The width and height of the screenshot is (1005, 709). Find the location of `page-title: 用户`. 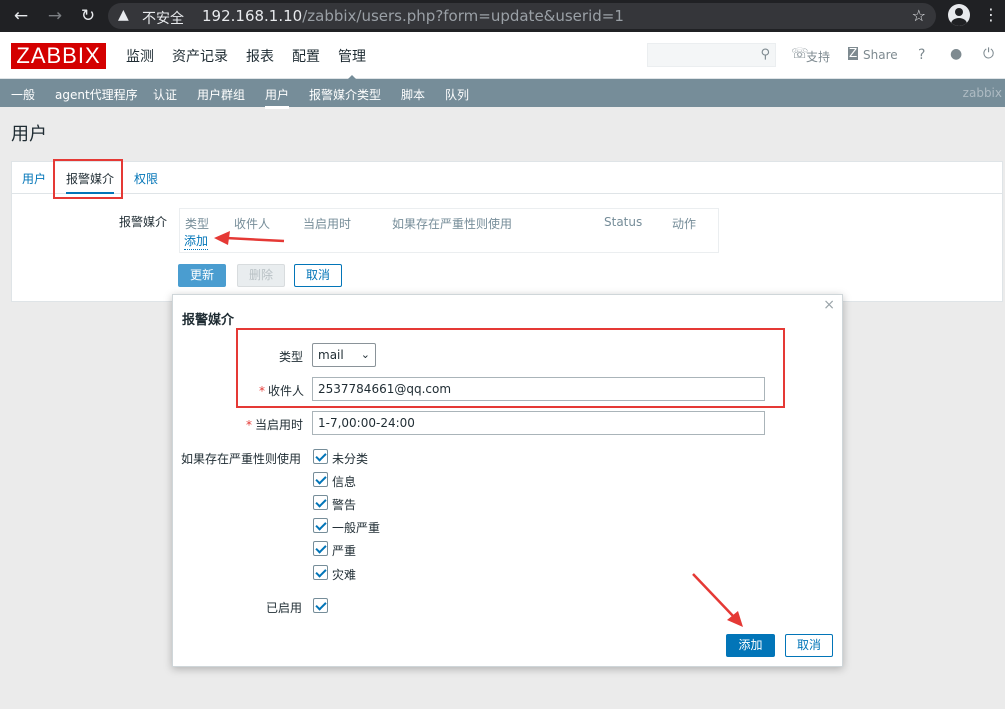

page-title: 用户 is located at coordinates (29, 134).